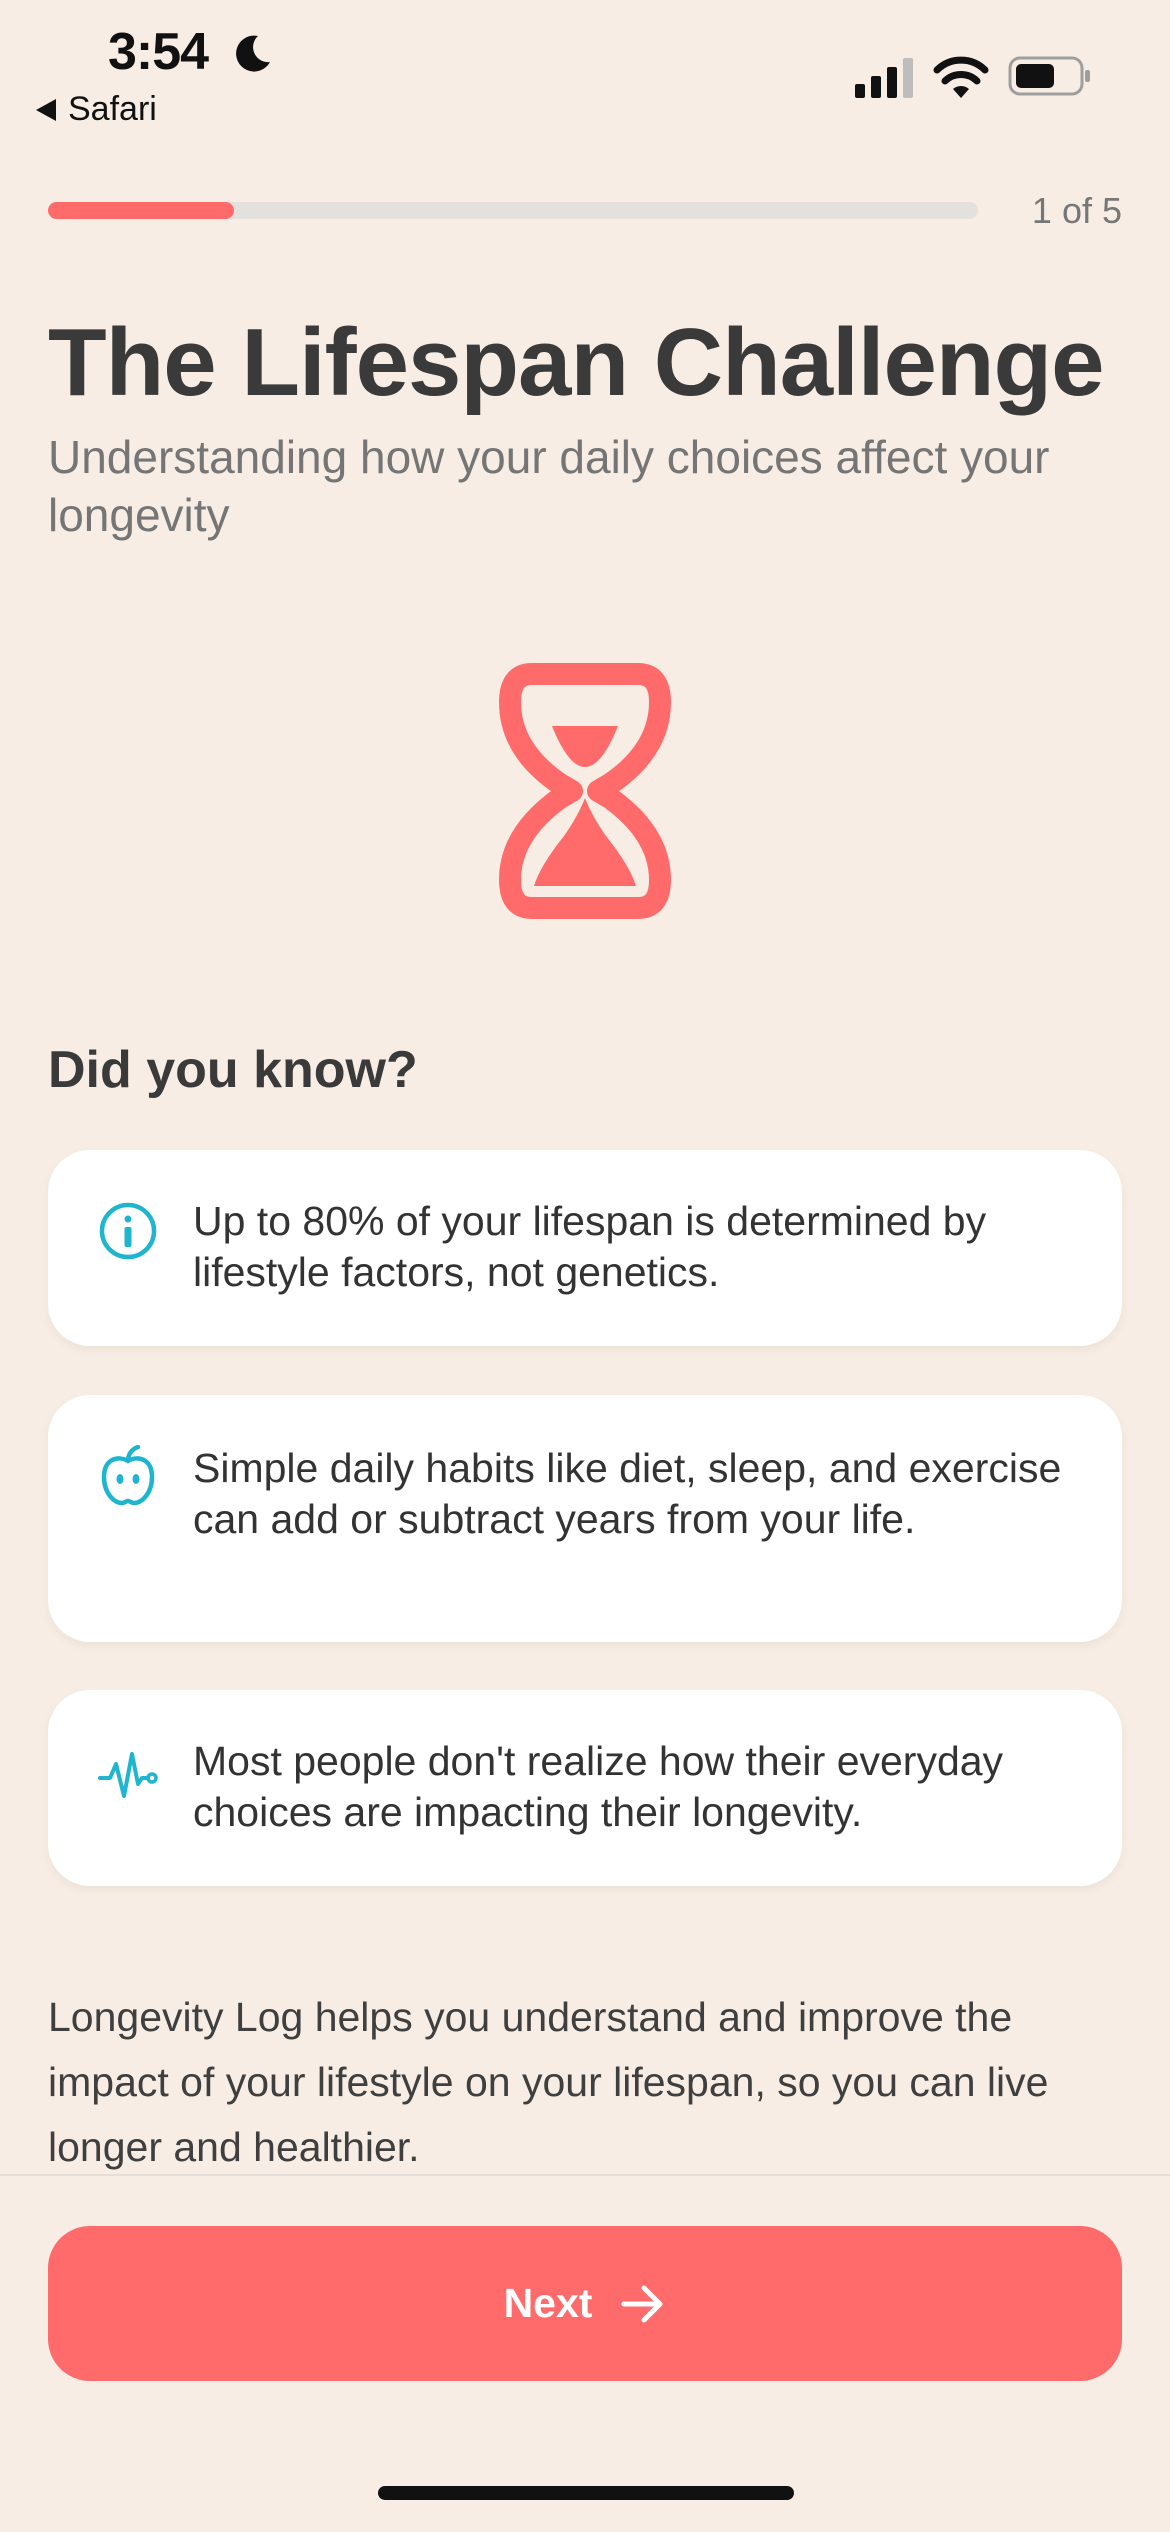 This screenshot has height=2532, width=1170. Describe the element at coordinates (961, 77) in the screenshot. I see `wifi-icon` at that location.